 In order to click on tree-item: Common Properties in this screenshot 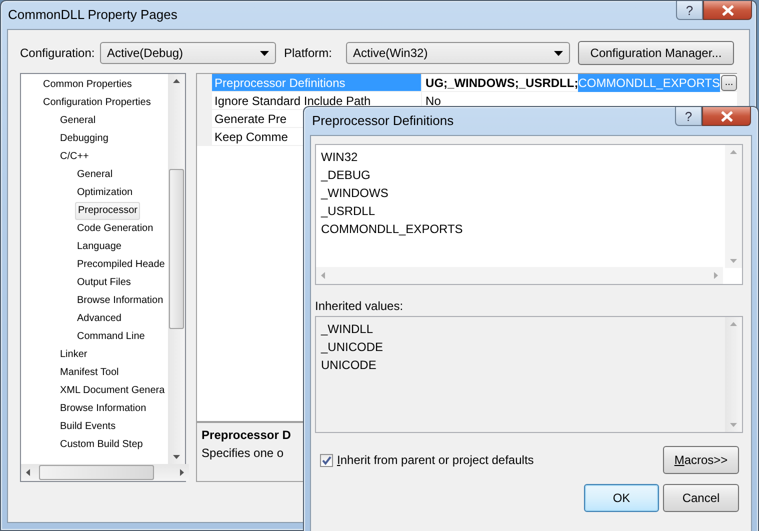, I will do `click(87, 85)`.